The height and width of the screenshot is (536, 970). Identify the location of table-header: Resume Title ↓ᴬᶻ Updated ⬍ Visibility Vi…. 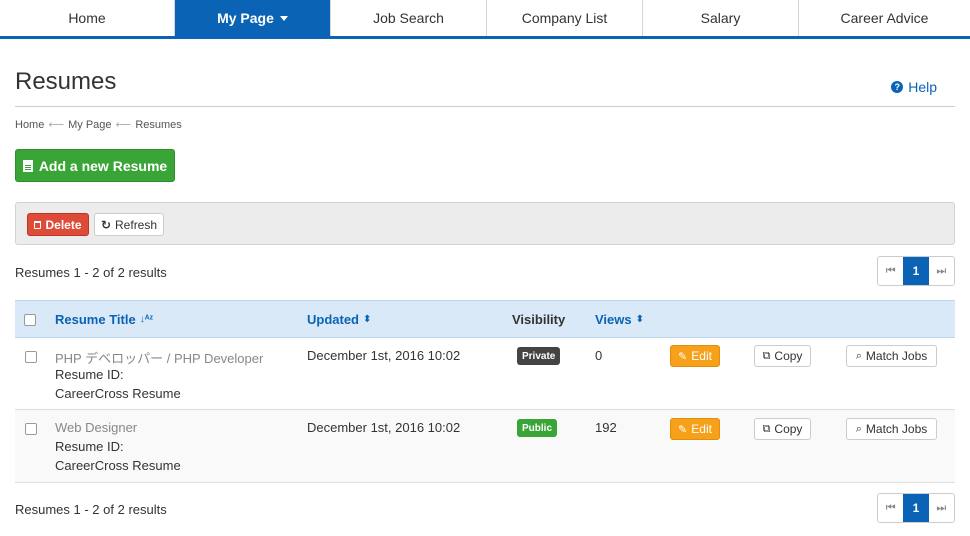
(485, 319).